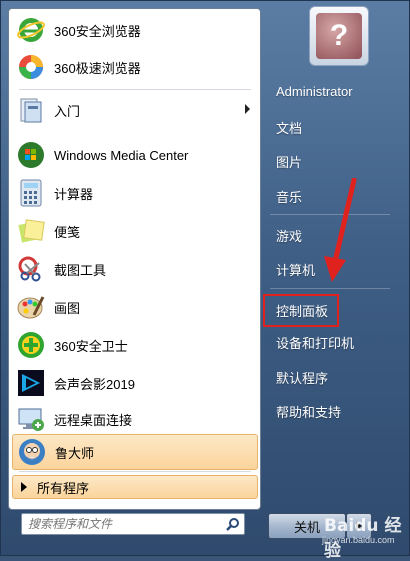 This screenshot has width=410, height=561. Describe the element at coordinates (93, 420) in the screenshot. I see `program-label: 远程桌面连接` at that location.